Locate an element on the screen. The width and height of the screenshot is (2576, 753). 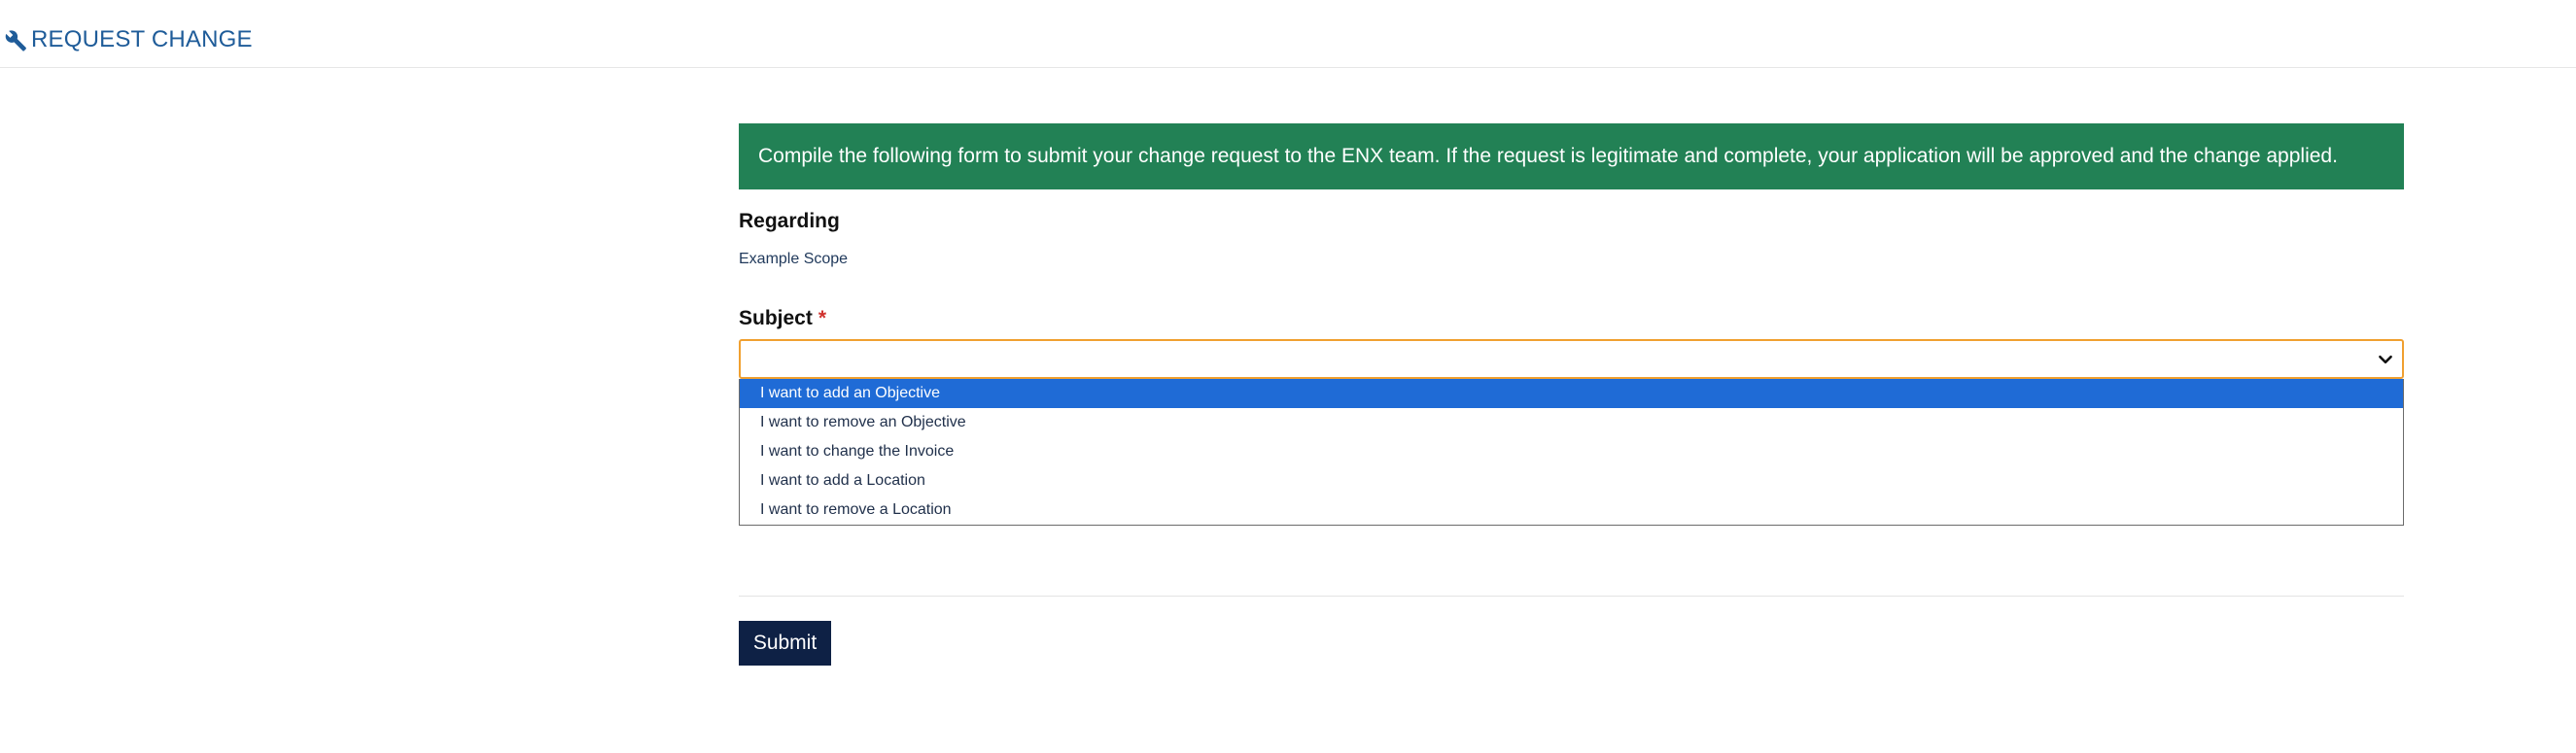
top-bar: REQUEST CHANGE is located at coordinates (1288, 34).